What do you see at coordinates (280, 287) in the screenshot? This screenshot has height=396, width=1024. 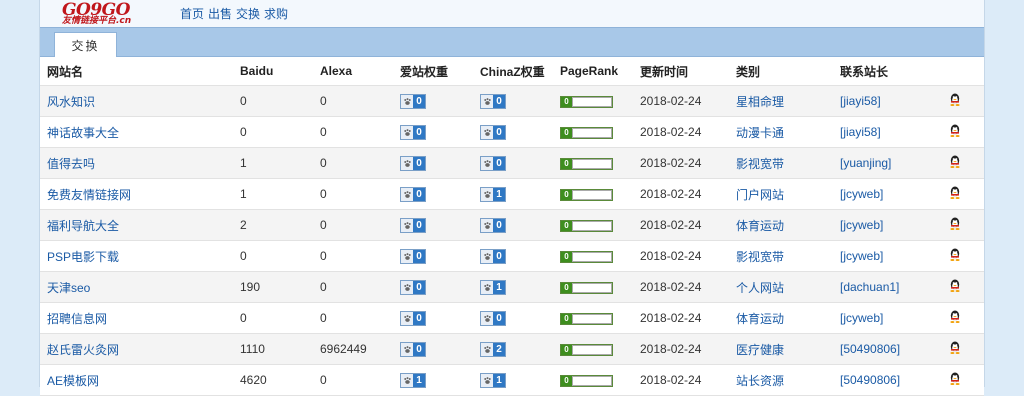 I see `baidu-value: 190` at bounding box center [280, 287].